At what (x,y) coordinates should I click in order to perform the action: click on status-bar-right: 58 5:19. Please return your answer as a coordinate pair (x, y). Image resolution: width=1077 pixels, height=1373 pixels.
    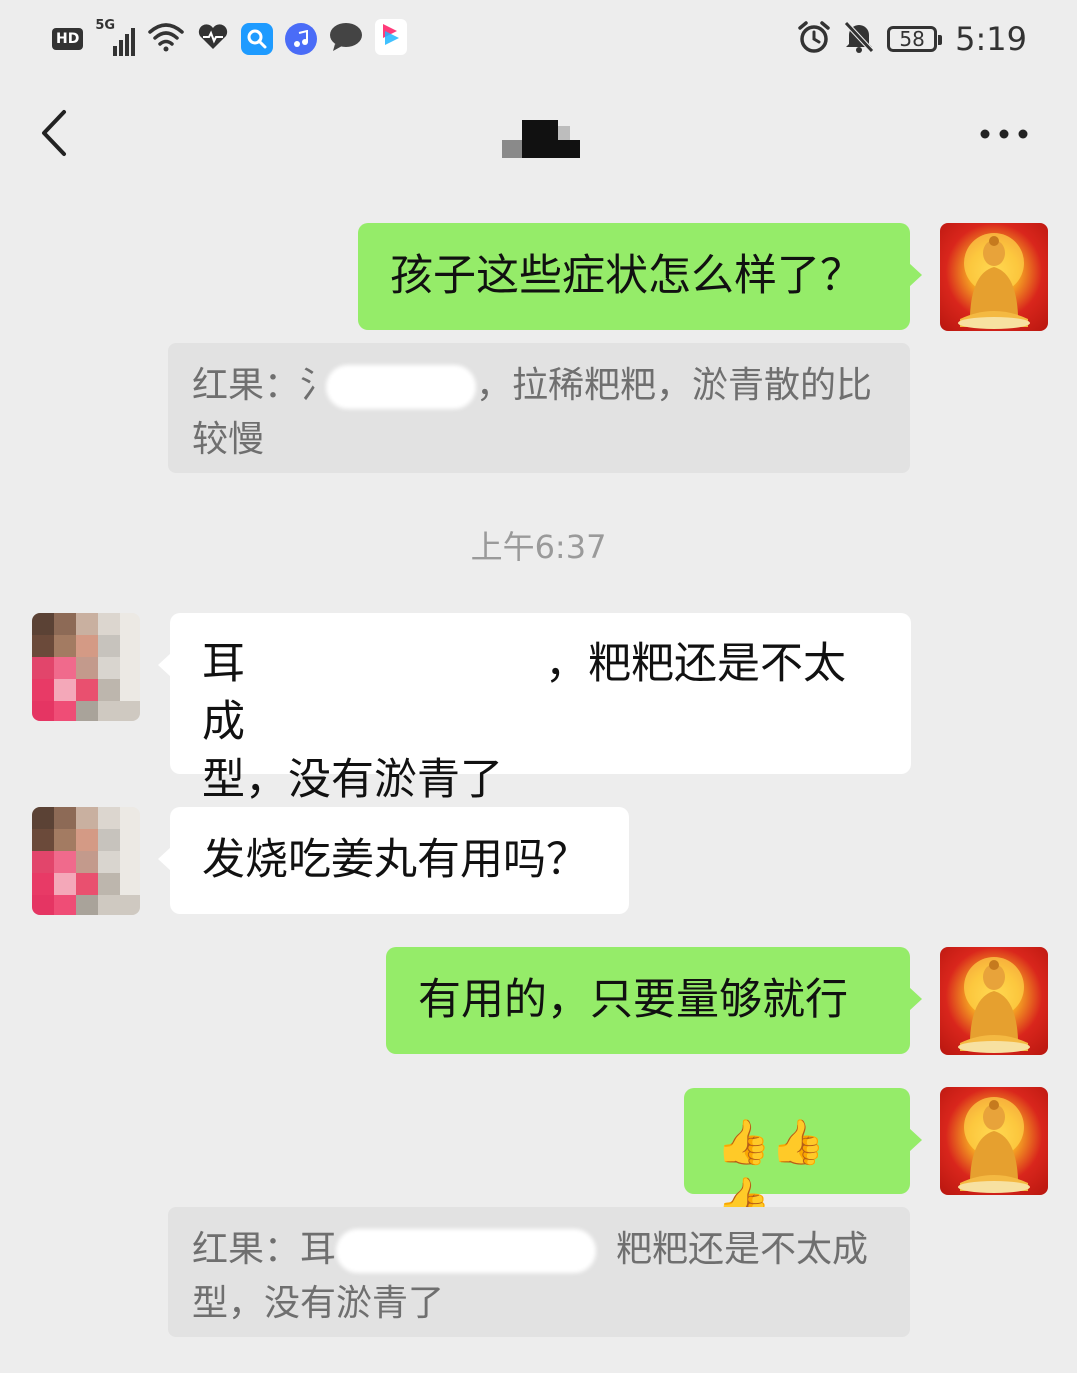
    Looking at the image, I should click on (912, 39).